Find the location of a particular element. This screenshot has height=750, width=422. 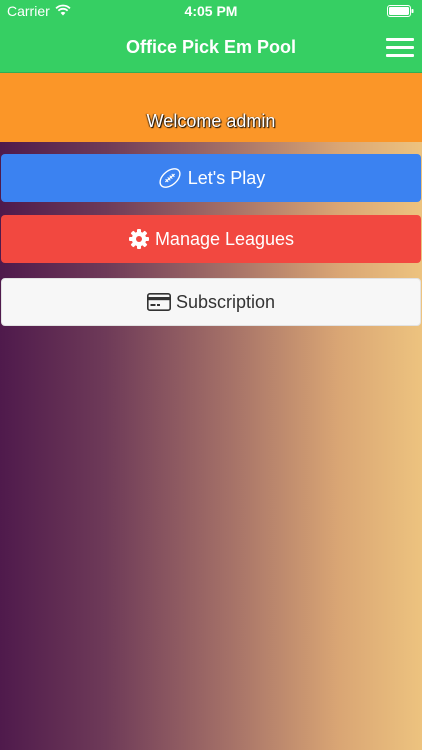

lets-play-button: Let's Play is located at coordinates (211, 178).